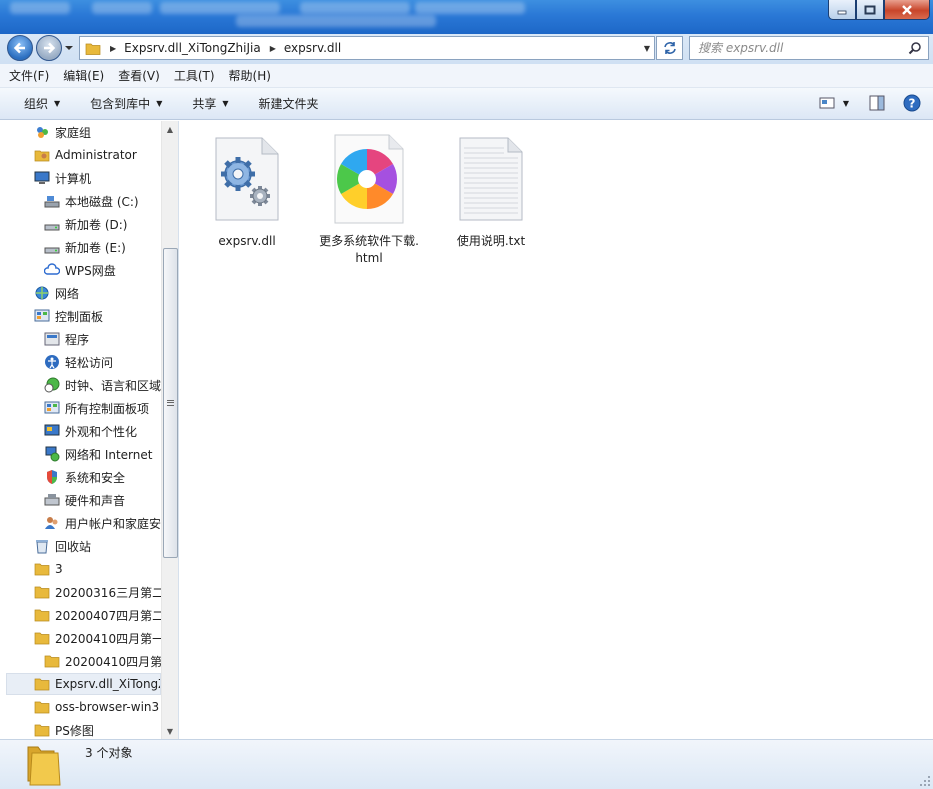  I want to click on nav-item: 新加卷 (E:), so click(102, 247).